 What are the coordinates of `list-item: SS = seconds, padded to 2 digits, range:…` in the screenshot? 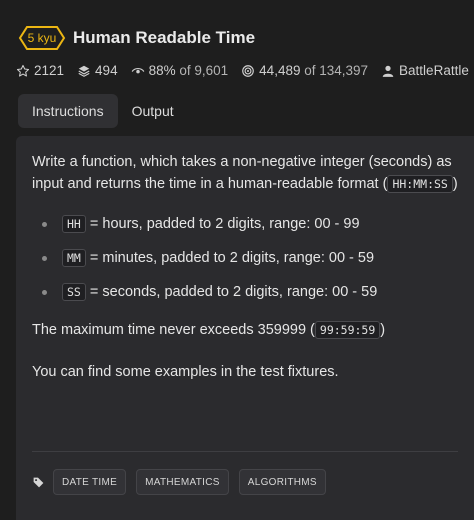 It's located at (250, 292).